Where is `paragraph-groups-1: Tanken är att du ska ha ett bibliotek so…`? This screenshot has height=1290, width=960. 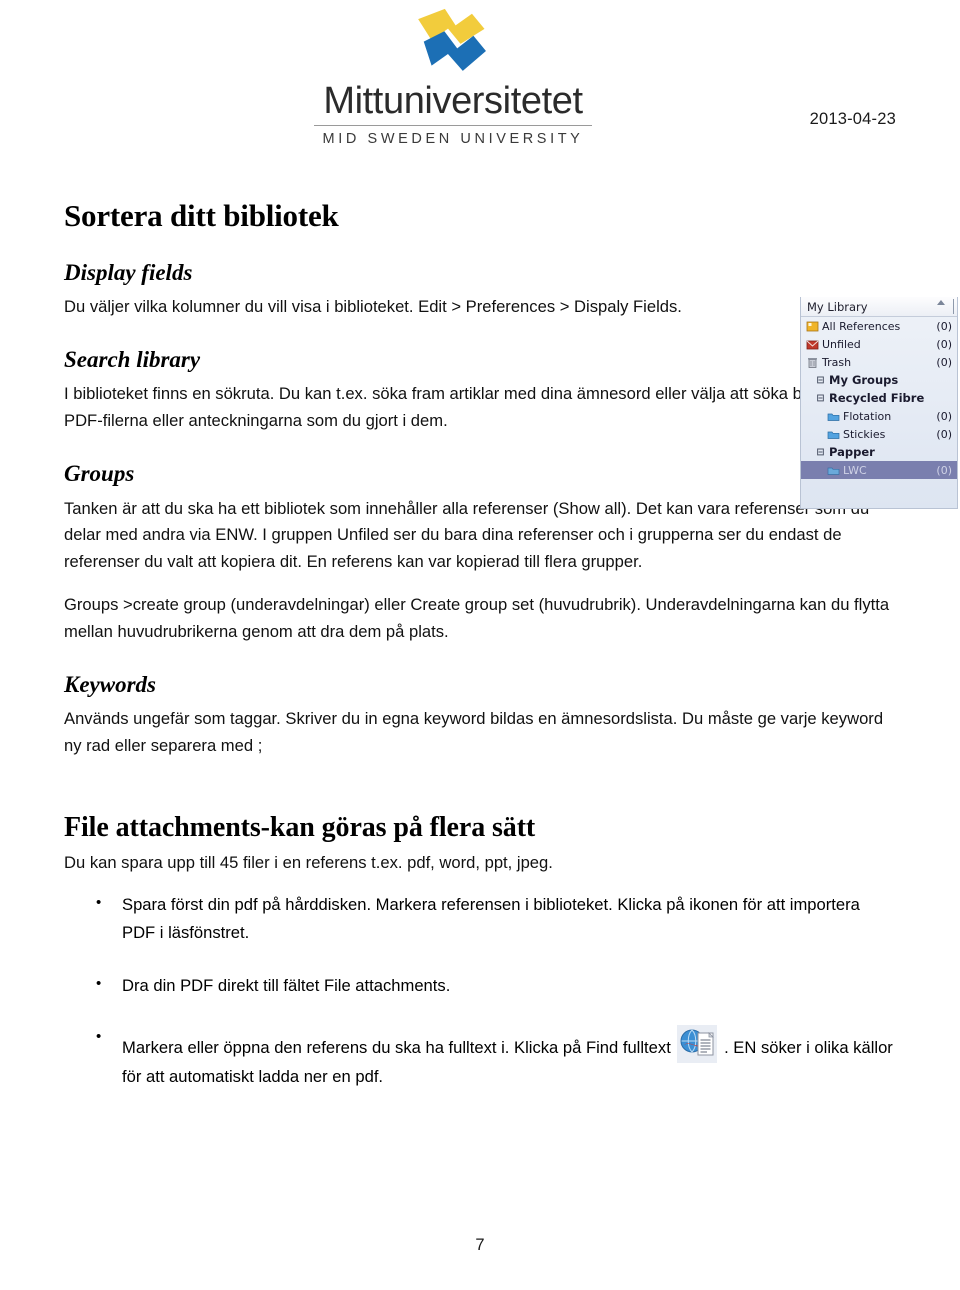 paragraph-groups-1: Tanken är att du ska ha ett bibliotek so… is located at coordinates (467, 535).